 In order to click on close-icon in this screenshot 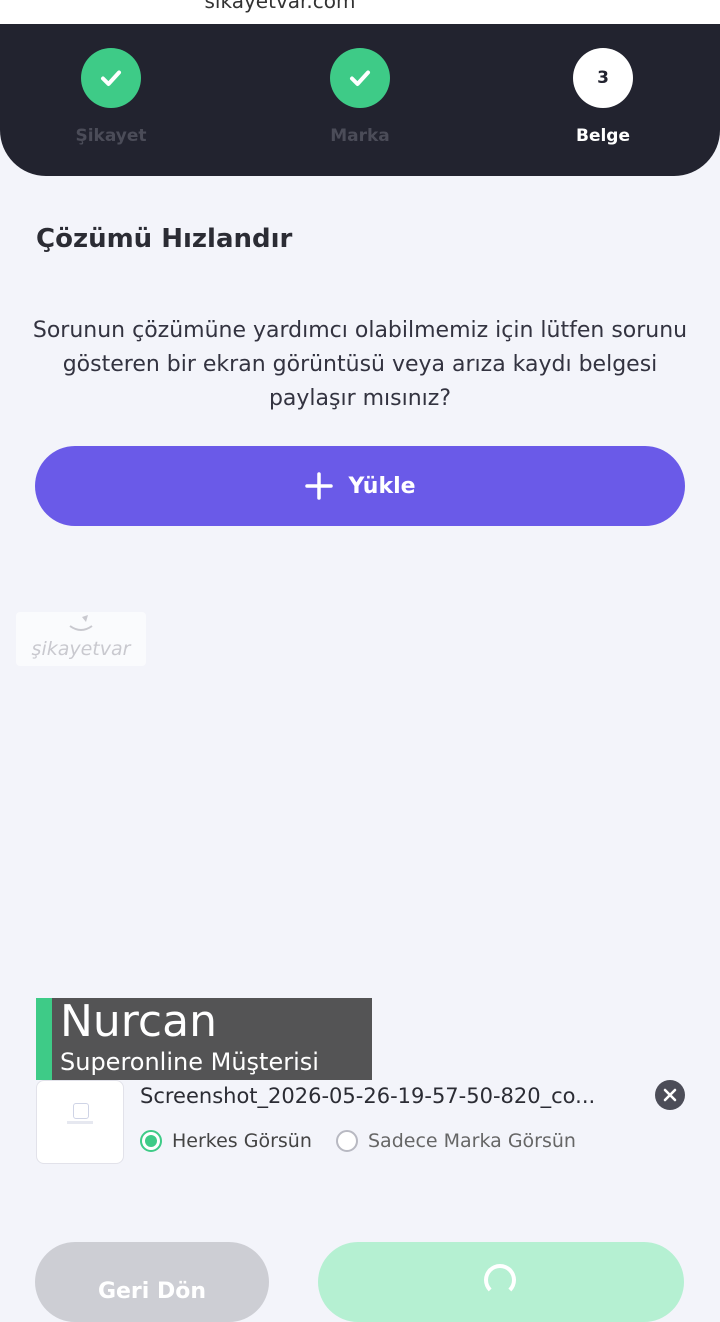, I will do `click(670, 1095)`.